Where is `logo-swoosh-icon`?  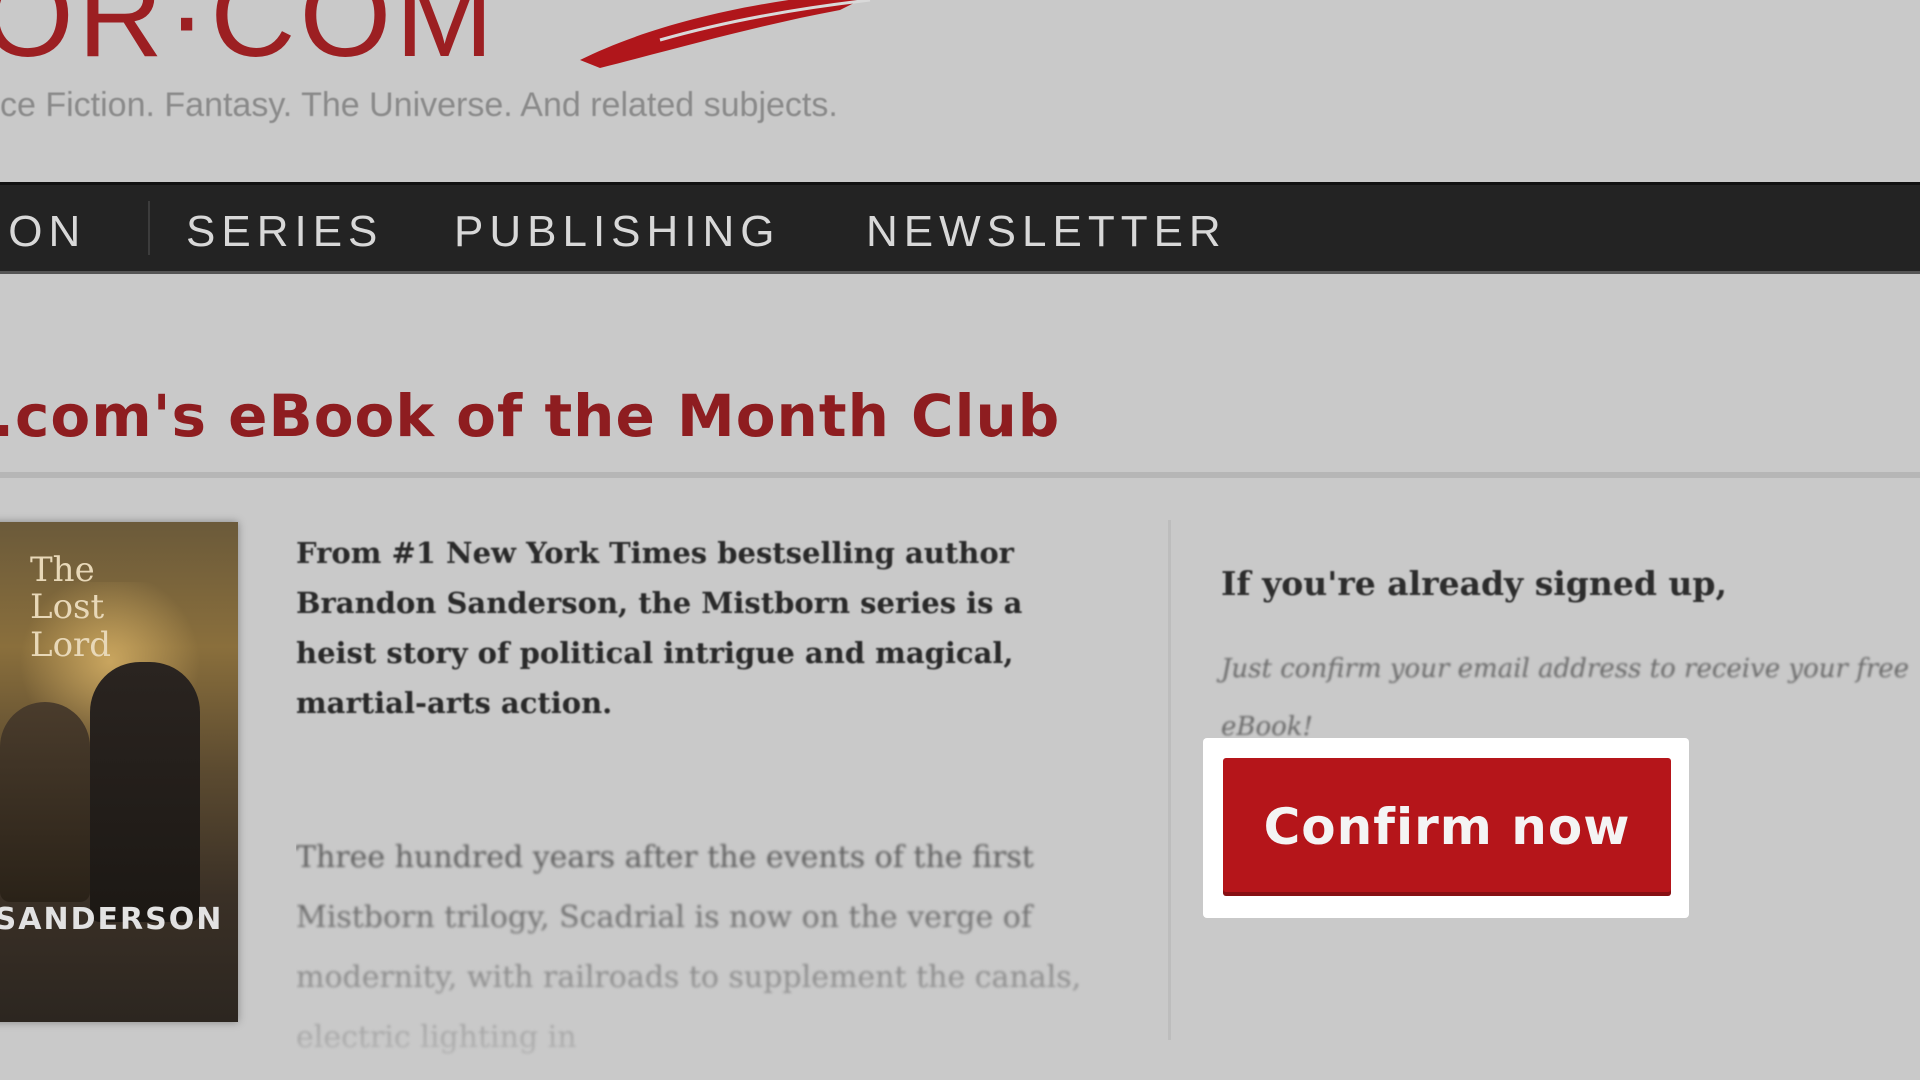
logo-swoosh-icon is located at coordinates (725, 34).